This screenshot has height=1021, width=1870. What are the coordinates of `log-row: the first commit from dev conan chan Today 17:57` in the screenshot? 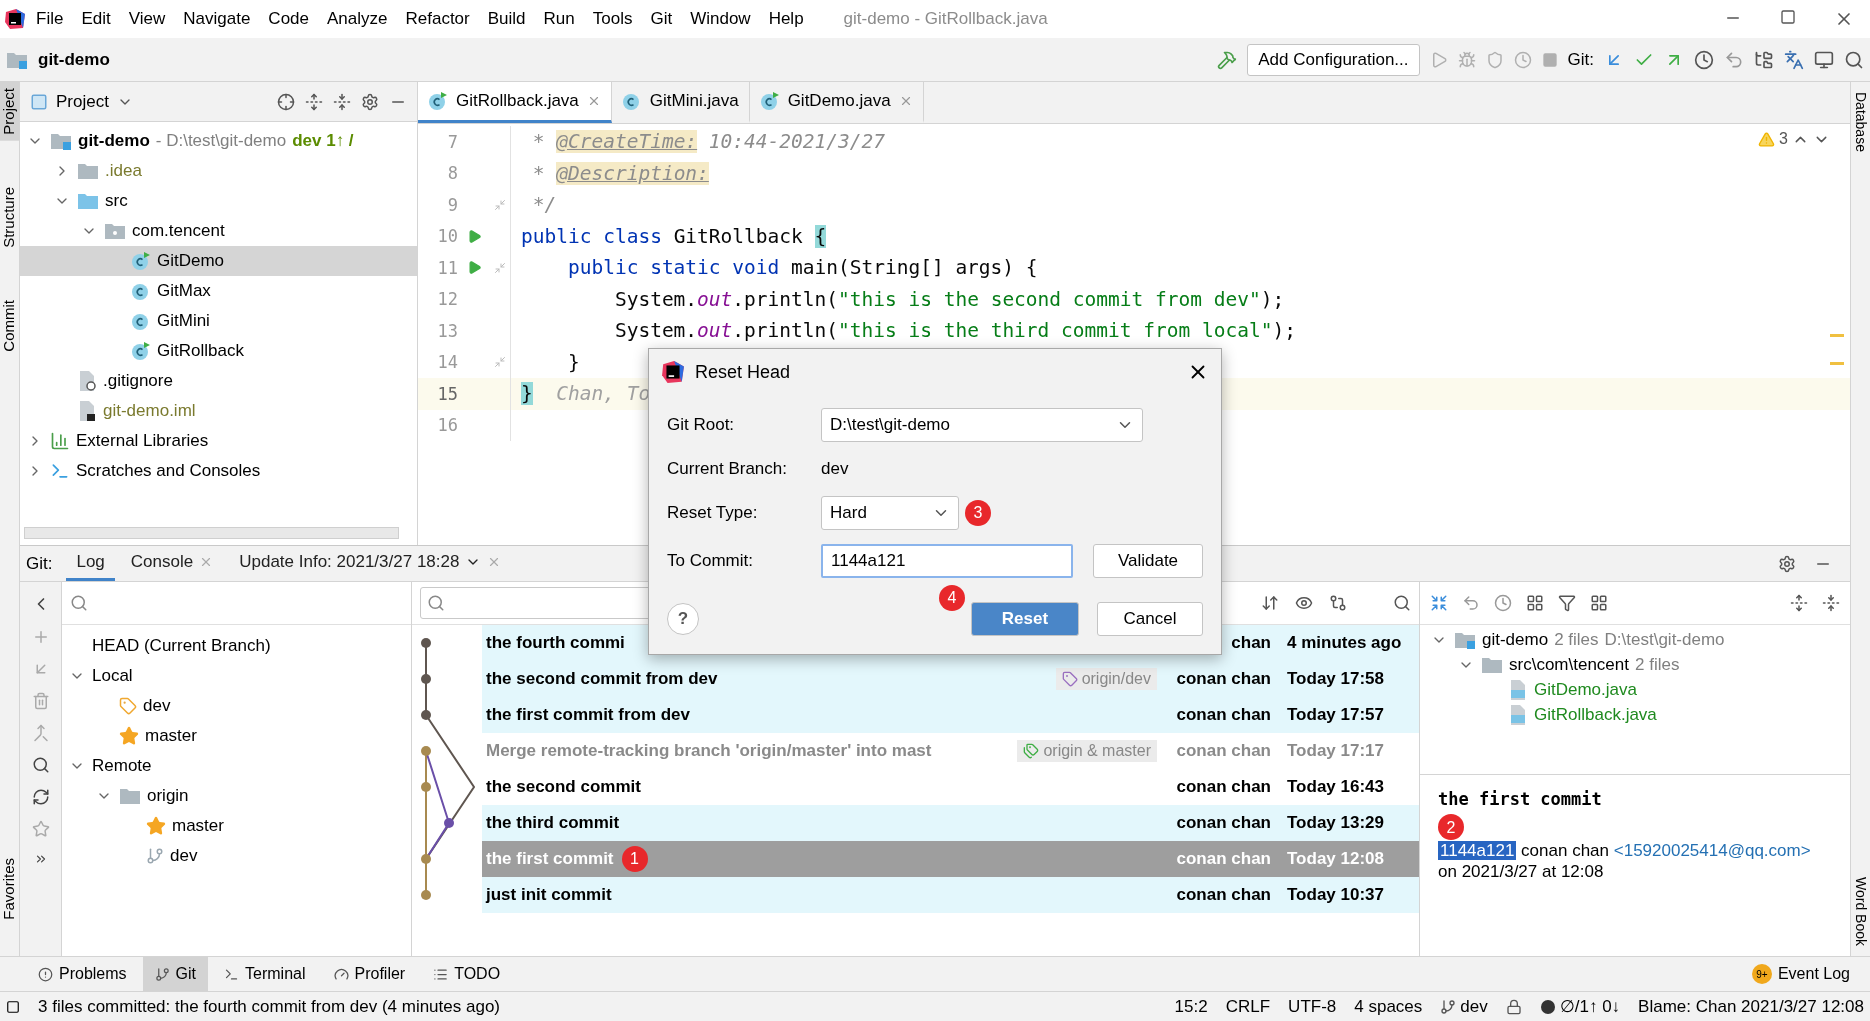 It's located at (950, 715).